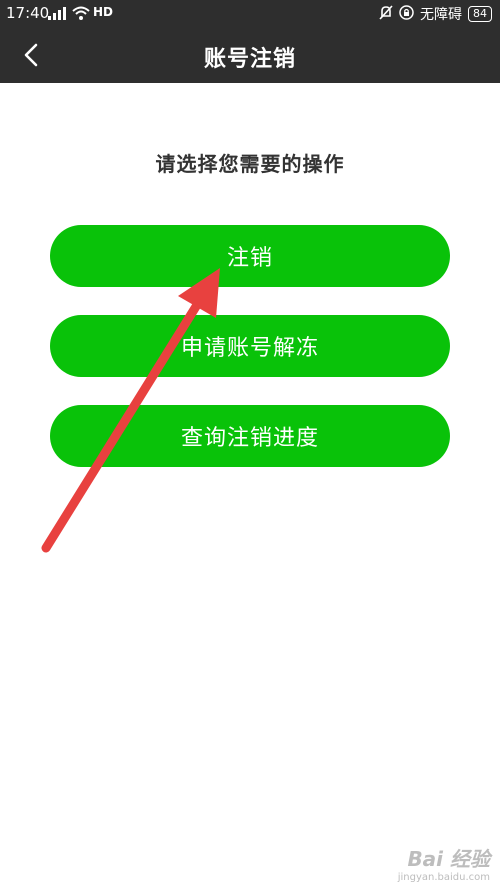 Image resolution: width=500 pixels, height=889 pixels. What do you see at coordinates (250, 436) in the screenshot?
I see `check-progress-button: 查询注销进度` at bounding box center [250, 436].